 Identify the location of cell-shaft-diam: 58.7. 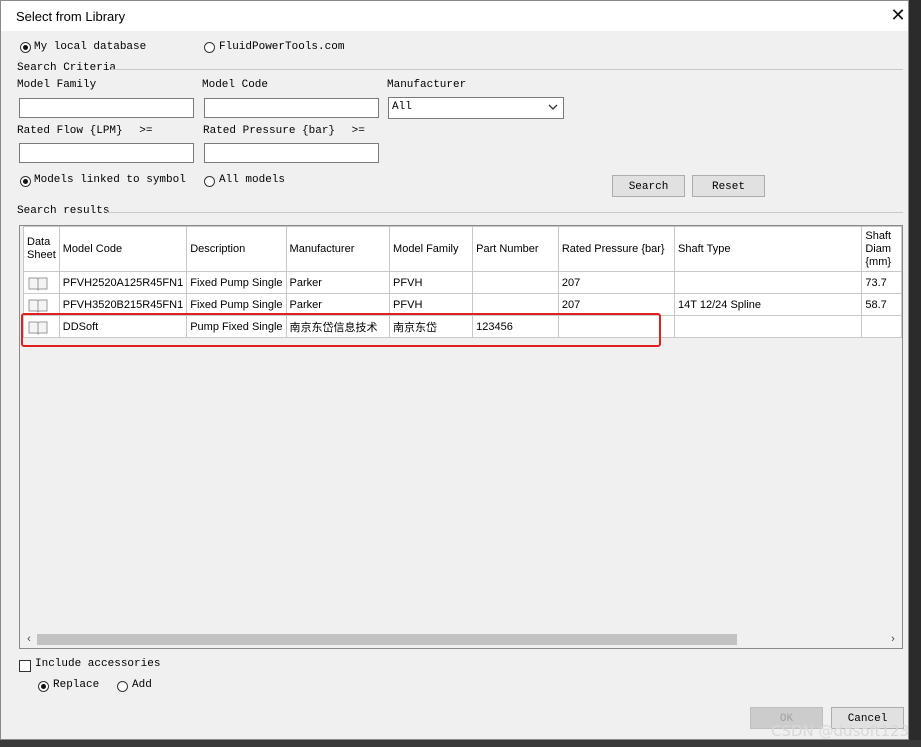
(881, 304).